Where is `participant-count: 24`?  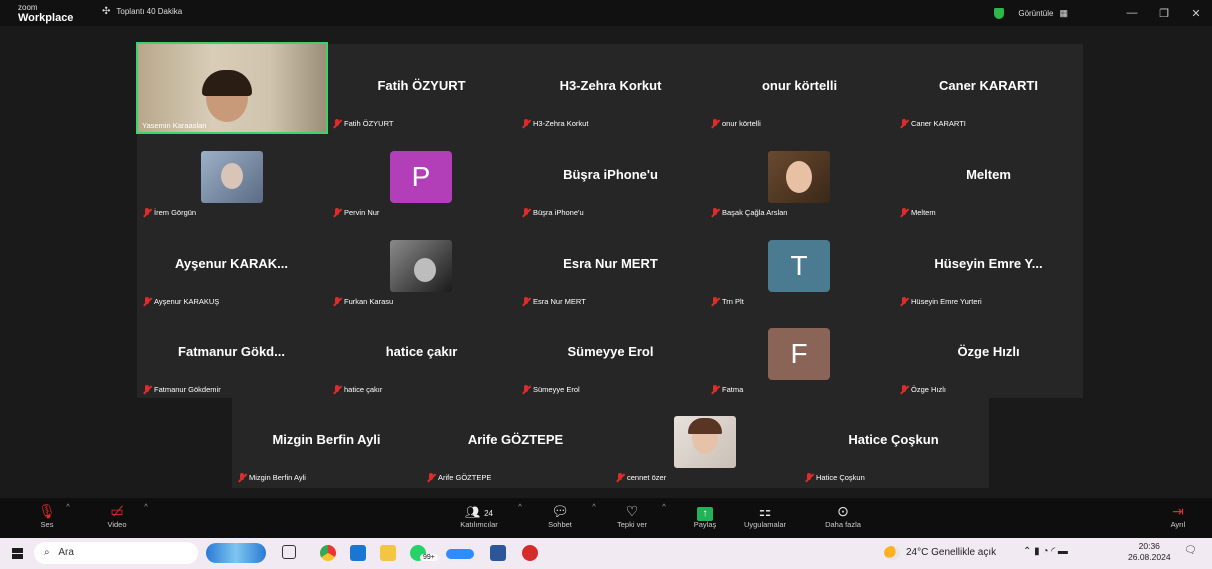
participant-count: 24 is located at coordinates (489, 513).